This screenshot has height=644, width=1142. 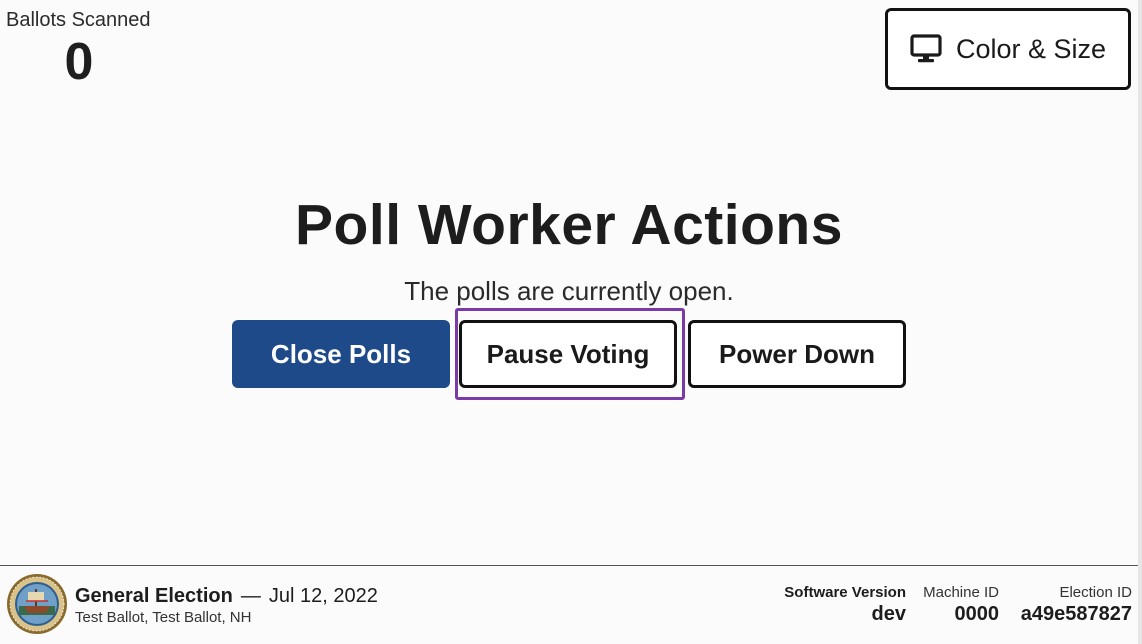 I want to click on machine-id-label: Machine ID, so click(x=961, y=592).